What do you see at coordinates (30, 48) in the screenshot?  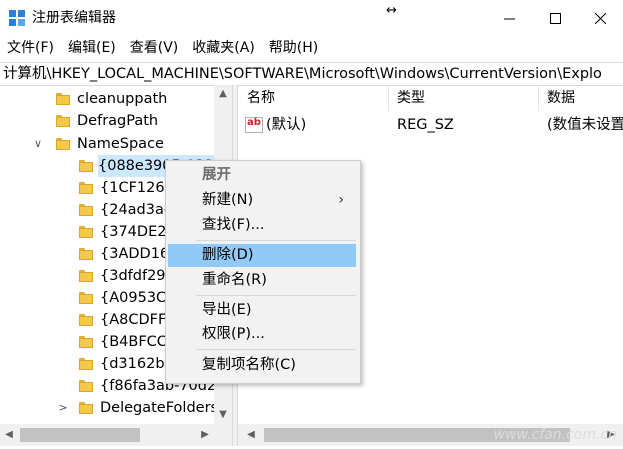 I see `menu-file: 文件(F)` at bounding box center [30, 48].